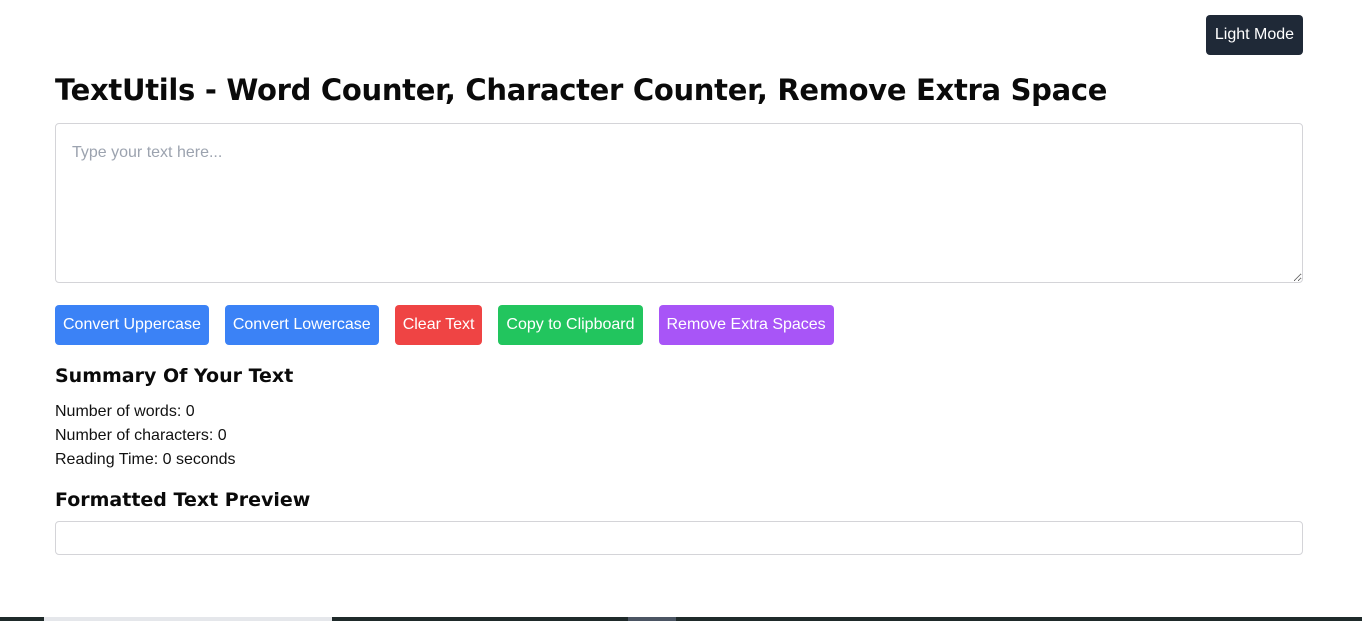 This screenshot has width=1362, height=621. I want to click on clear-text-button: Clear Text, so click(438, 325).